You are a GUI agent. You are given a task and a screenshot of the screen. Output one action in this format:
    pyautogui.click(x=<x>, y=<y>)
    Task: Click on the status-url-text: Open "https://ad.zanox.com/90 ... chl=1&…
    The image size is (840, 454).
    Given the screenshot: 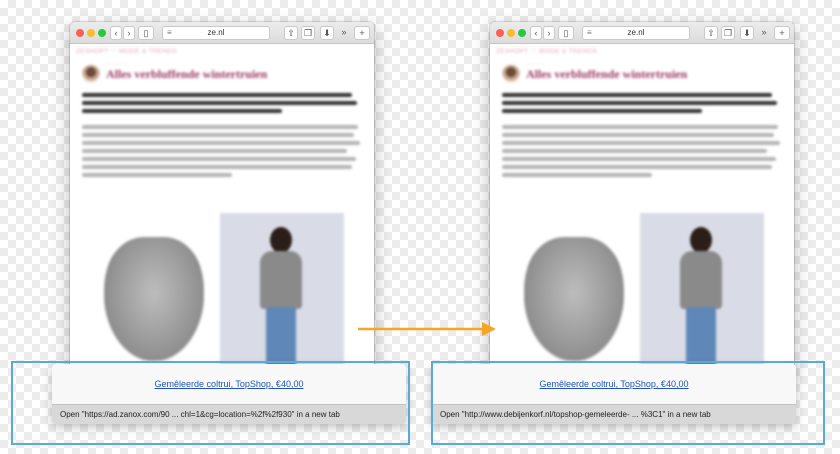 What is the action you would take?
    pyautogui.click(x=200, y=414)
    